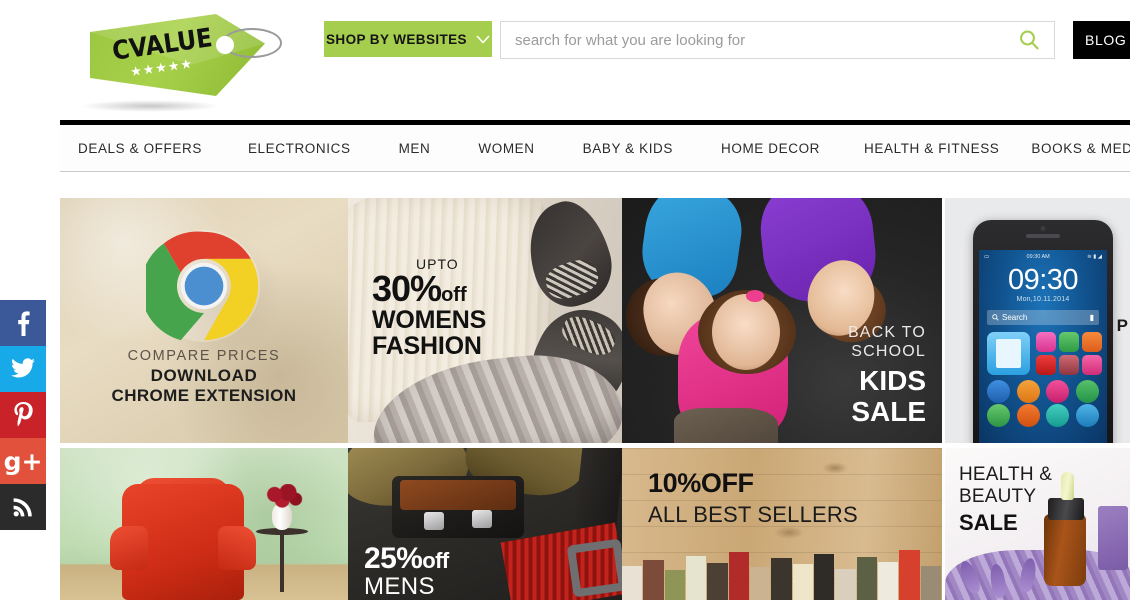  I want to click on tile-chrome-caption: COMPARE PRICES DOWNLOAD CHROME EXTENSION, so click(204, 377).